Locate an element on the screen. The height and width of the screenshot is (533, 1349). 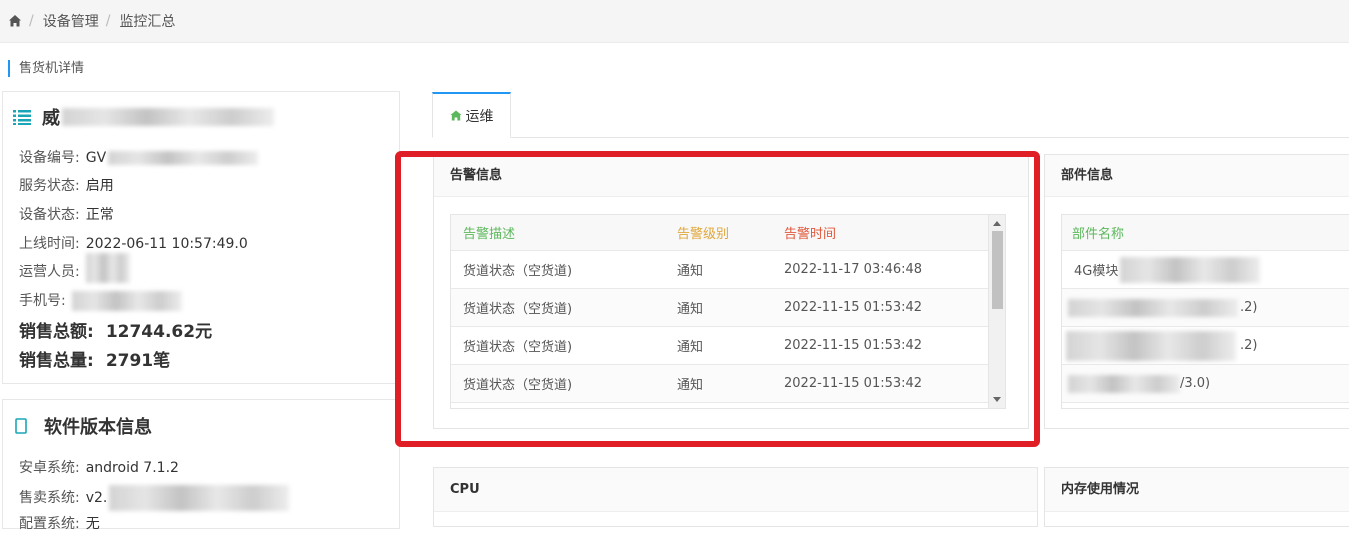
sales-count-label: 销售总量: is located at coordinates (56, 361).